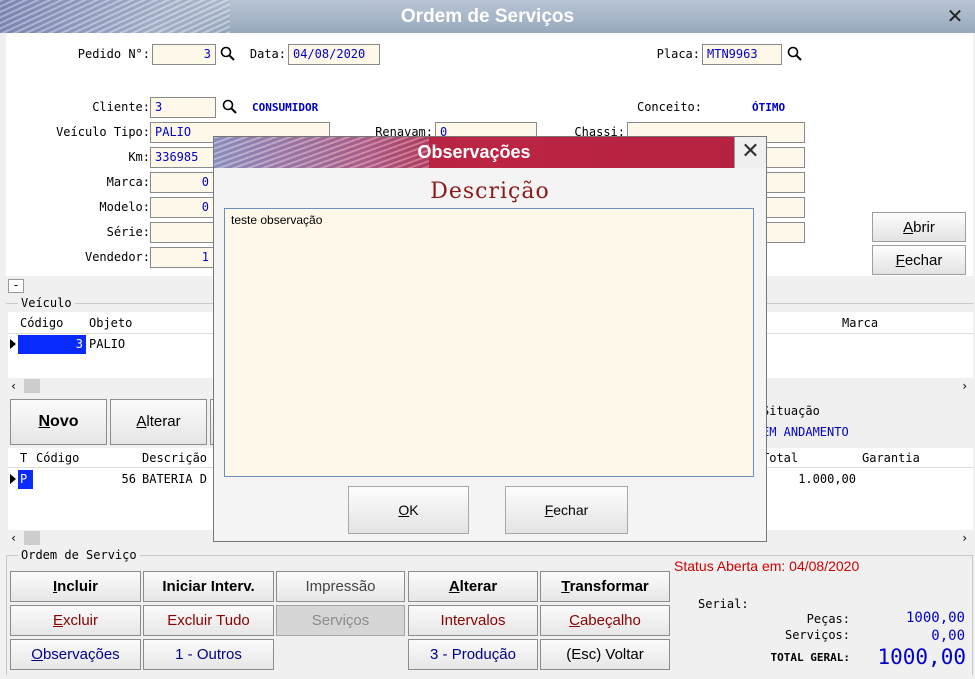 The width and height of the screenshot is (975, 679). What do you see at coordinates (58, 422) in the screenshot?
I see `novo-button: Novo` at bounding box center [58, 422].